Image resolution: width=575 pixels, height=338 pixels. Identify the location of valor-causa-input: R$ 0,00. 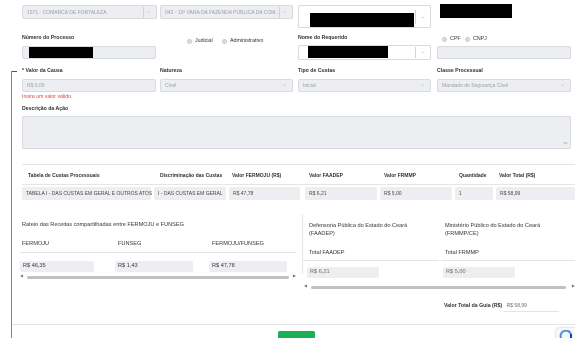
(89, 85).